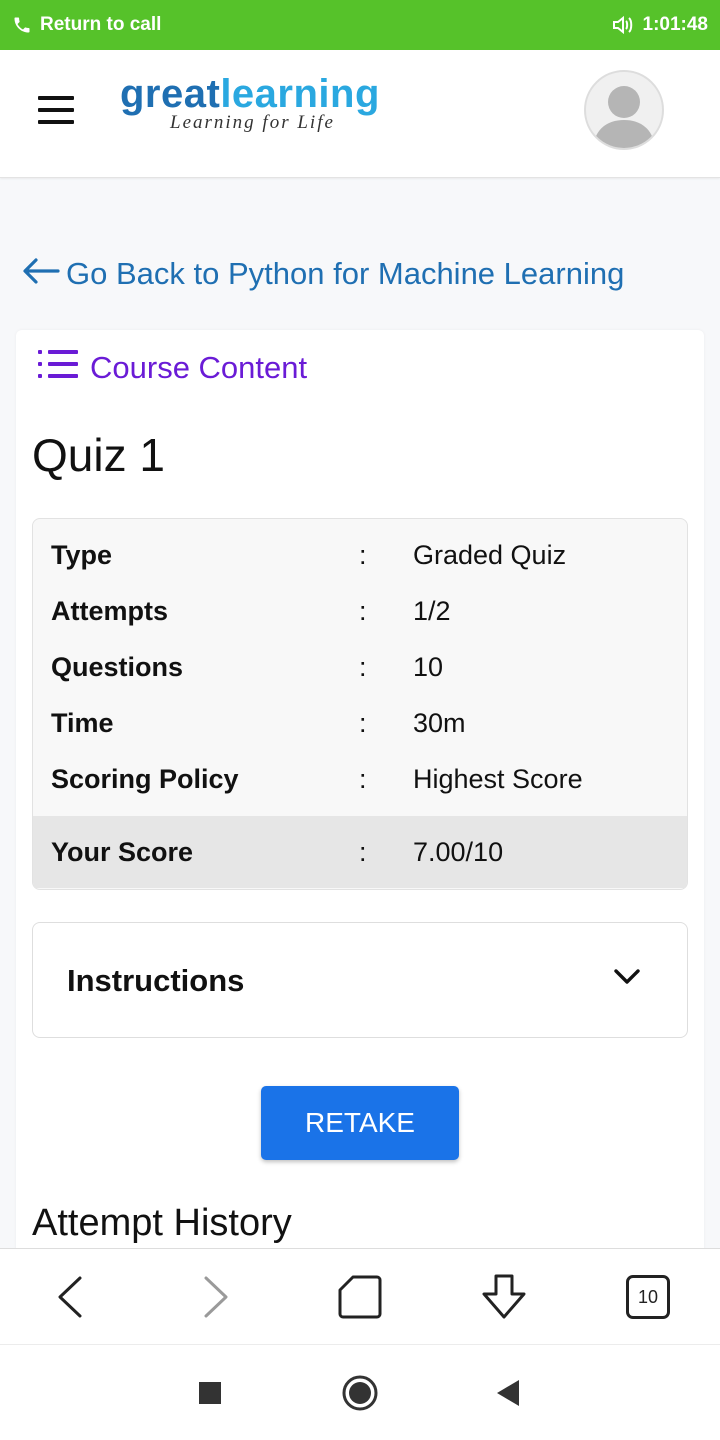  I want to click on browser-tabs-button: 10, so click(648, 1297).